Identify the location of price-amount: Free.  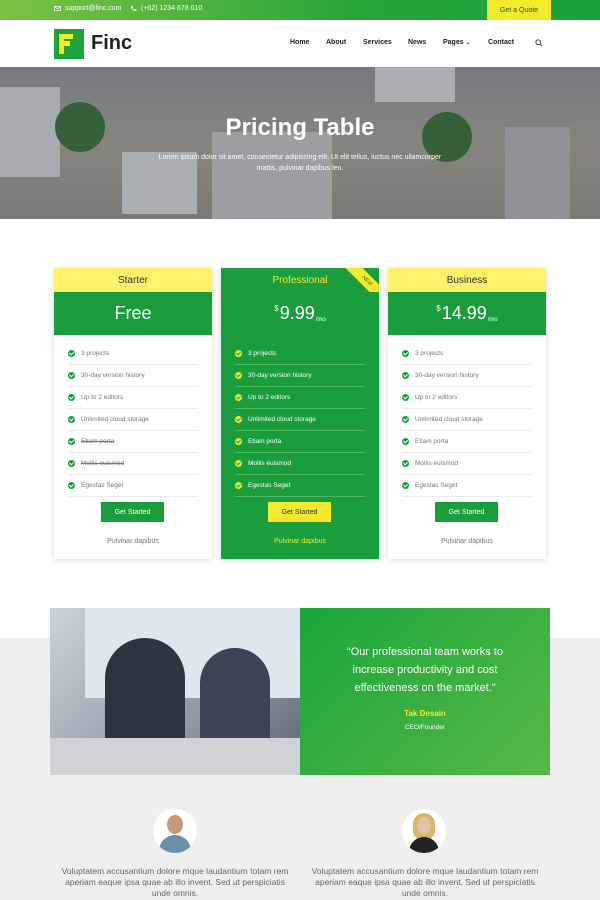
(133, 313).